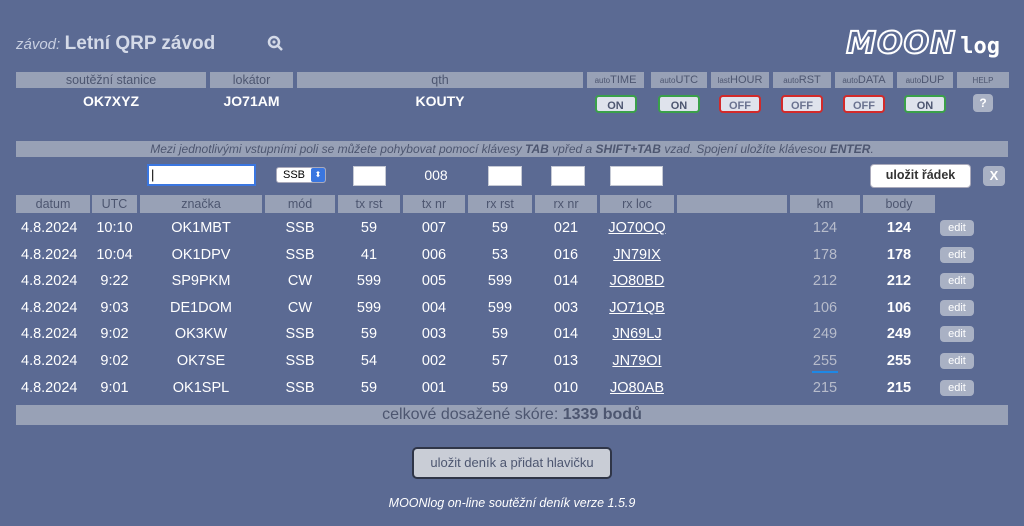 The width and height of the screenshot is (1024, 526). Describe the element at coordinates (201, 387) in the screenshot. I see `cell-call: OK1SPL` at that location.